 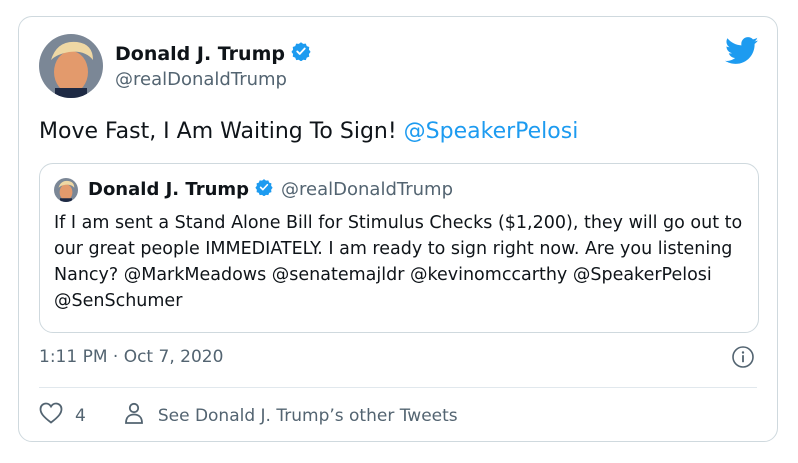 I want to click on divider, so click(x=398, y=387).